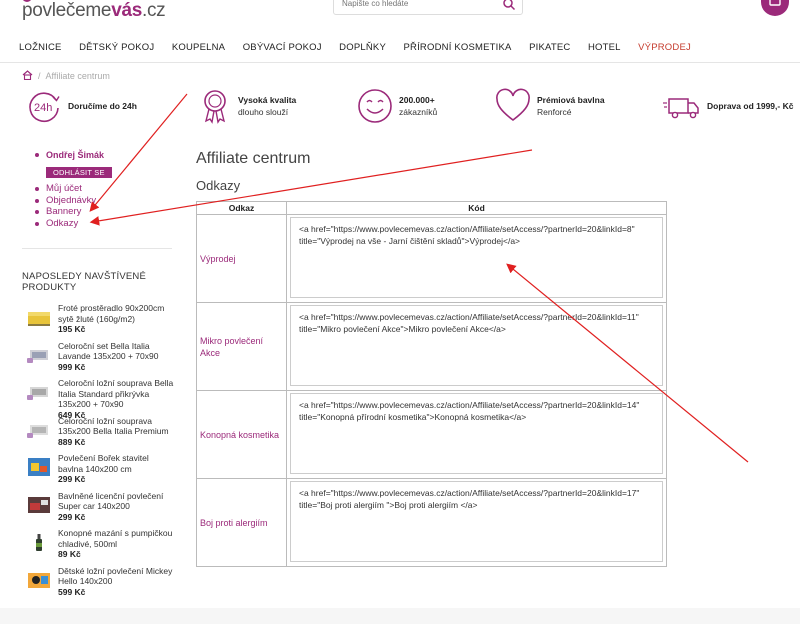 The width and height of the screenshot is (800, 624). What do you see at coordinates (72, 366) in the screenshot?
I see `recent-product-price: 999 Kč` at bounding box center [72, 366].